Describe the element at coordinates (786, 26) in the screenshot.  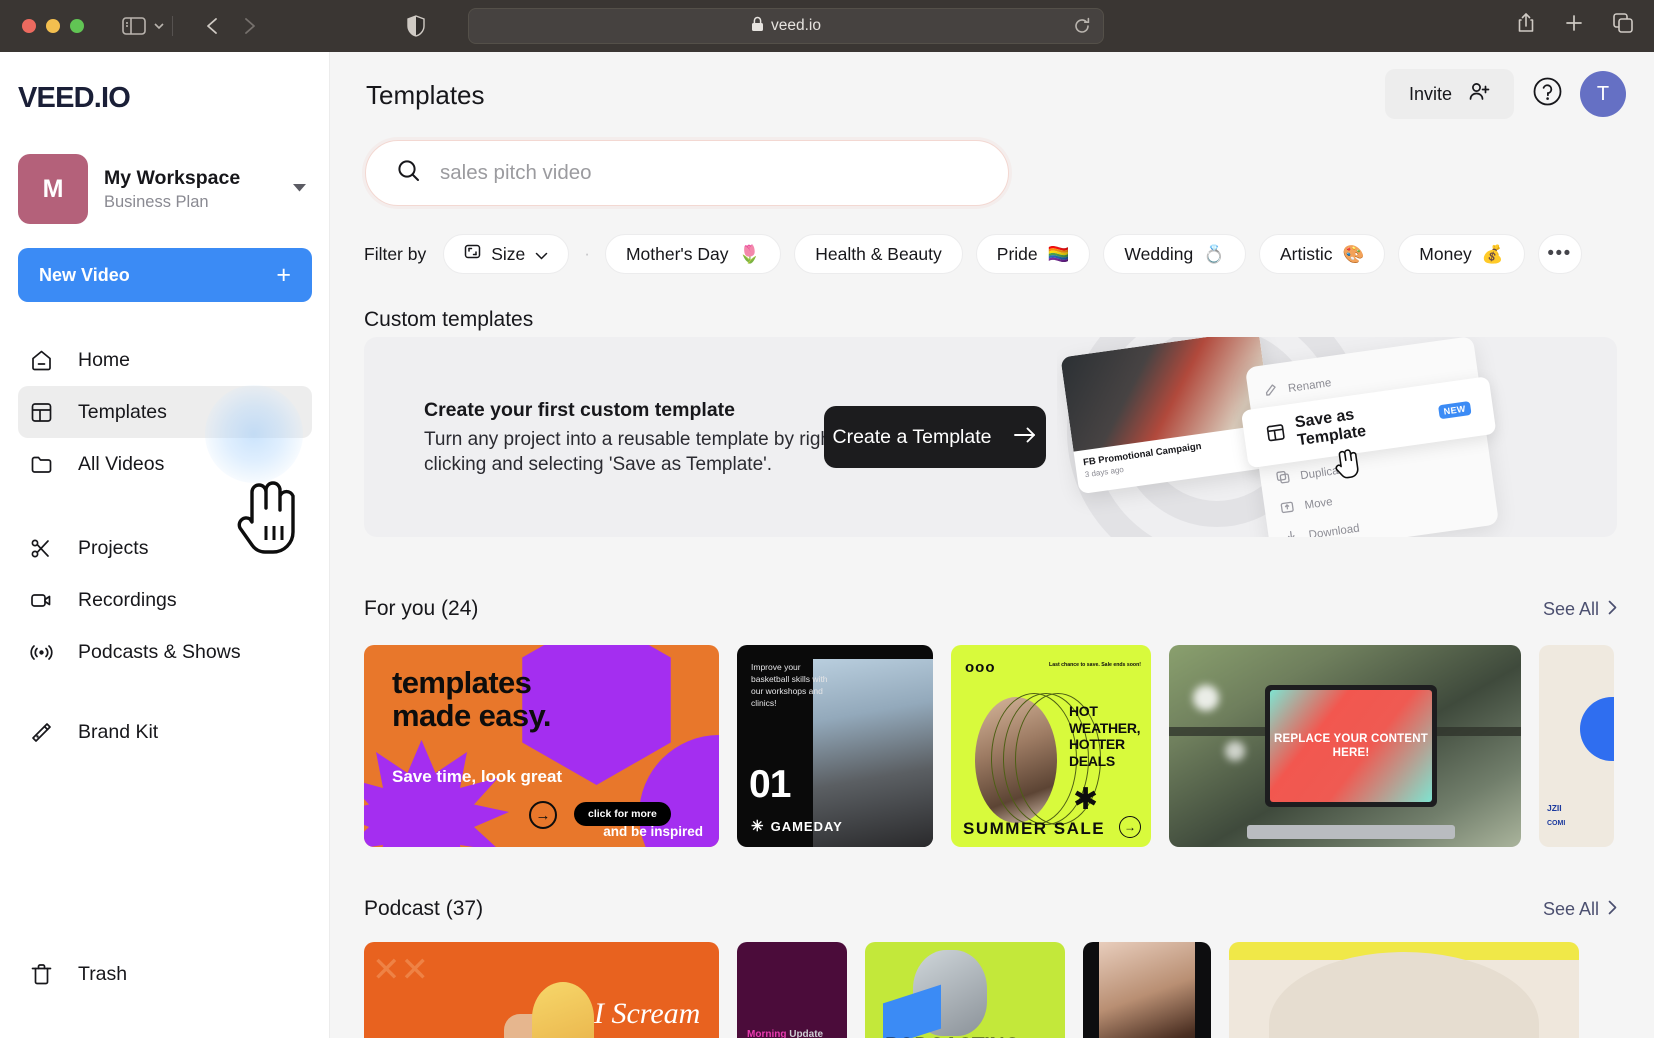
I see `address-bar: veed.io` at that location.